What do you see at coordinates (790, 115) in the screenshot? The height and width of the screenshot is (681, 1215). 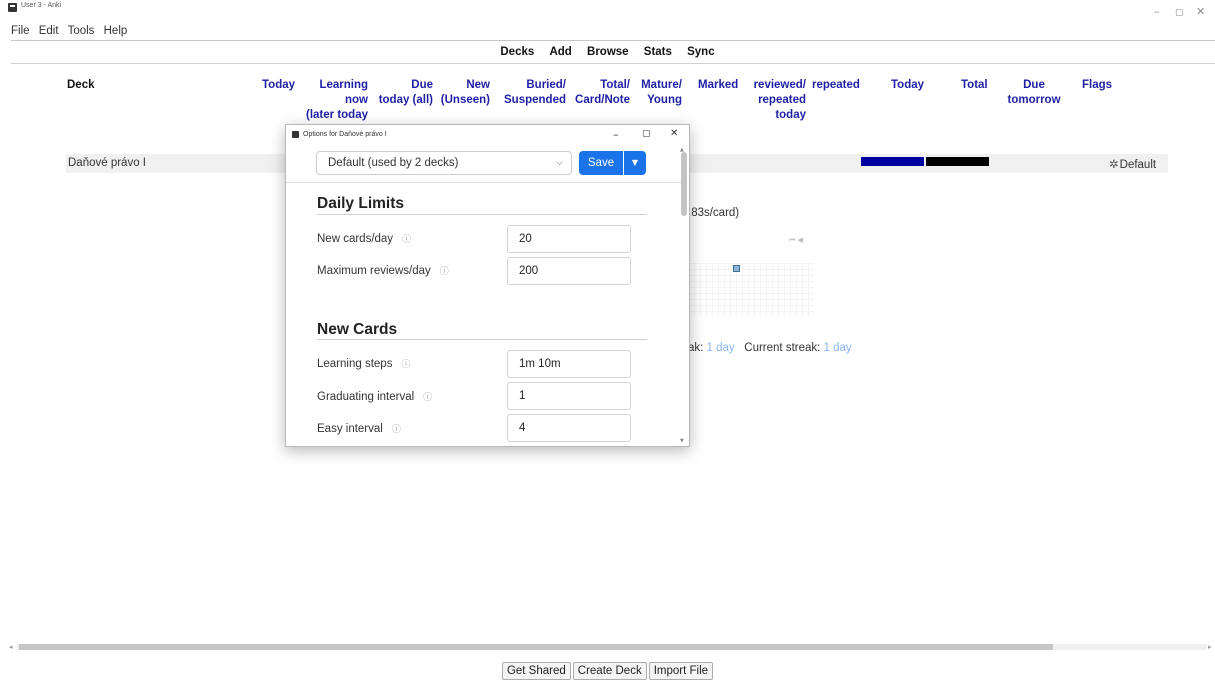 I see `header-reviewed-line3: today` at bounding box center [790, 115].